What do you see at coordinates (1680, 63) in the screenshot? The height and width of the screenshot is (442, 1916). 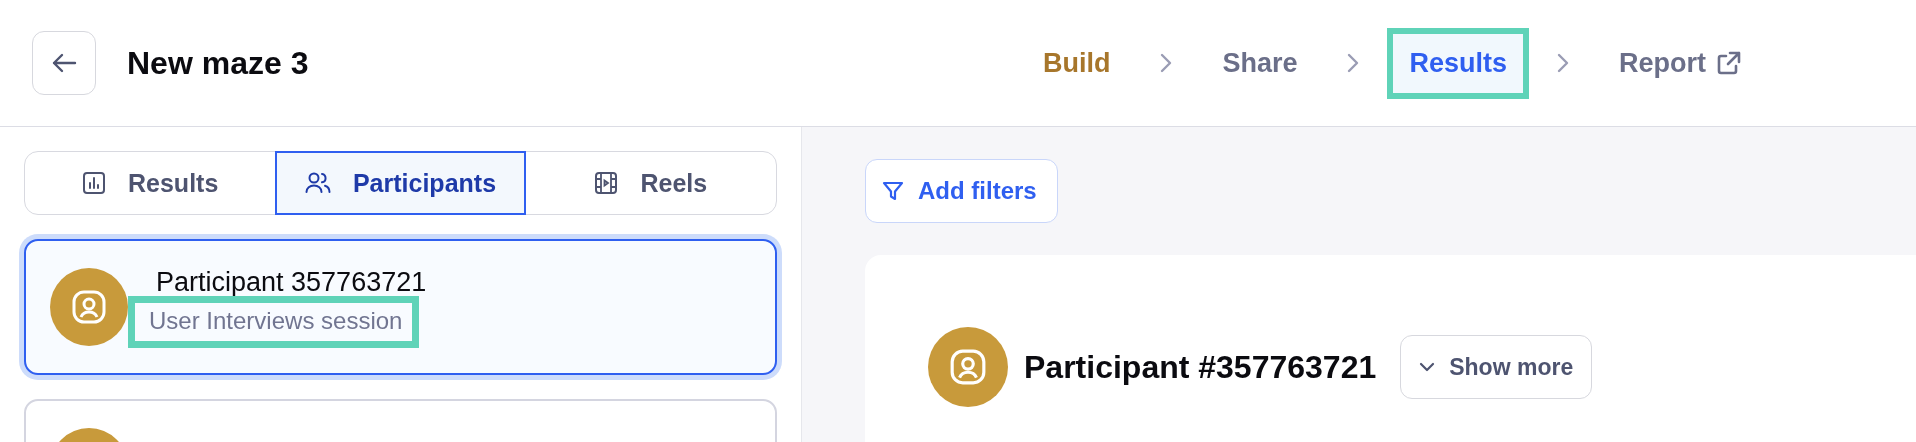 I see `step-tab: Report` at bounding box center [1680, 63].